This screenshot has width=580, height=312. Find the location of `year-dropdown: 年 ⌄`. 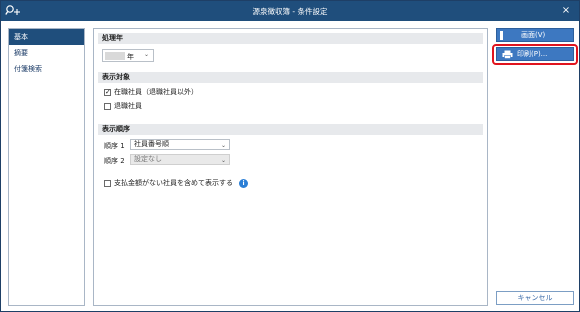

year-dropdown: 年 ⌄ is located at coordinates (128, 55).